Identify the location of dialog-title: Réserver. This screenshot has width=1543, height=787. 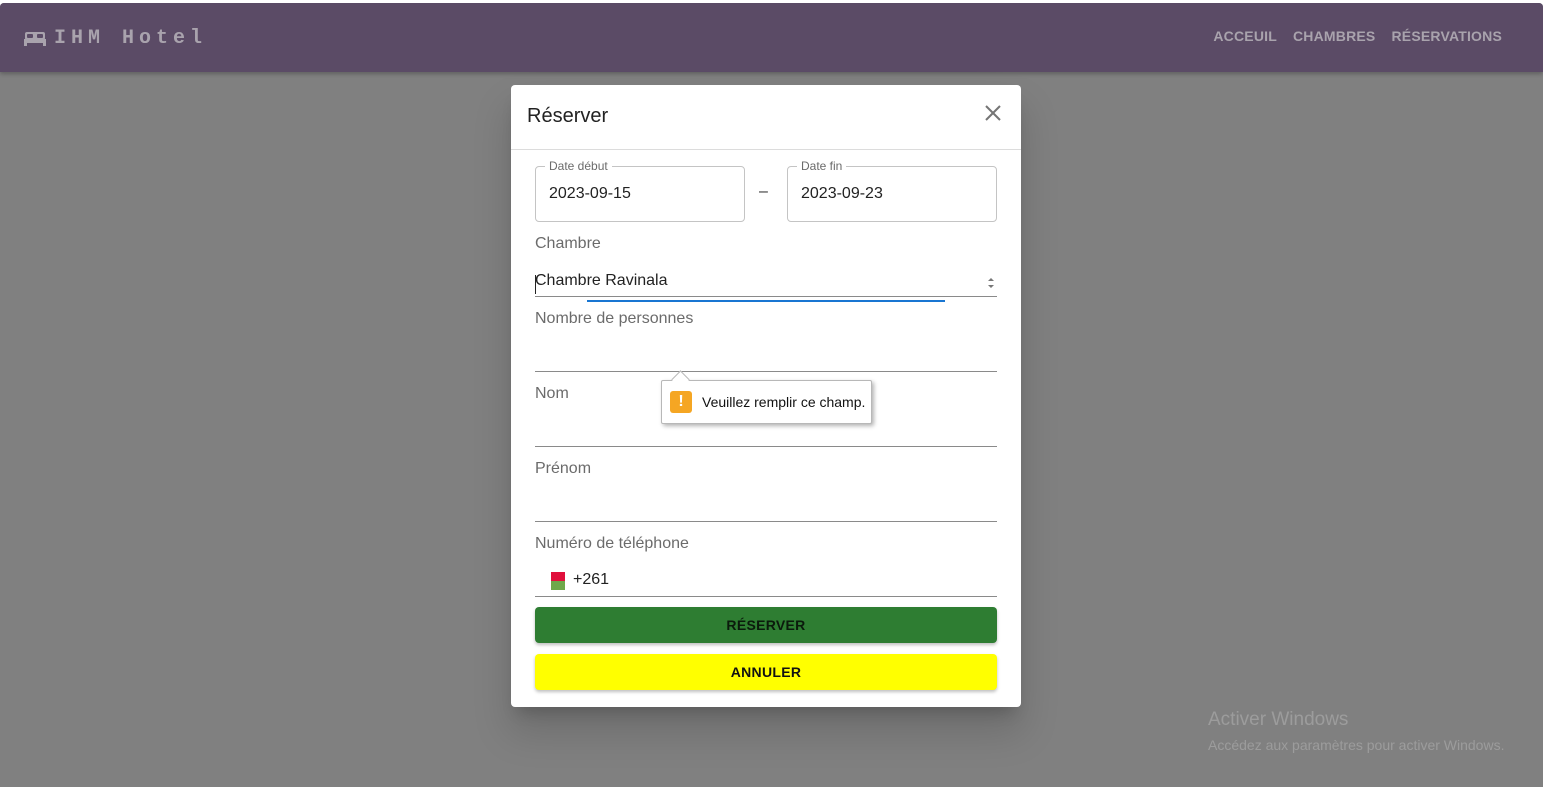
(568, 116).